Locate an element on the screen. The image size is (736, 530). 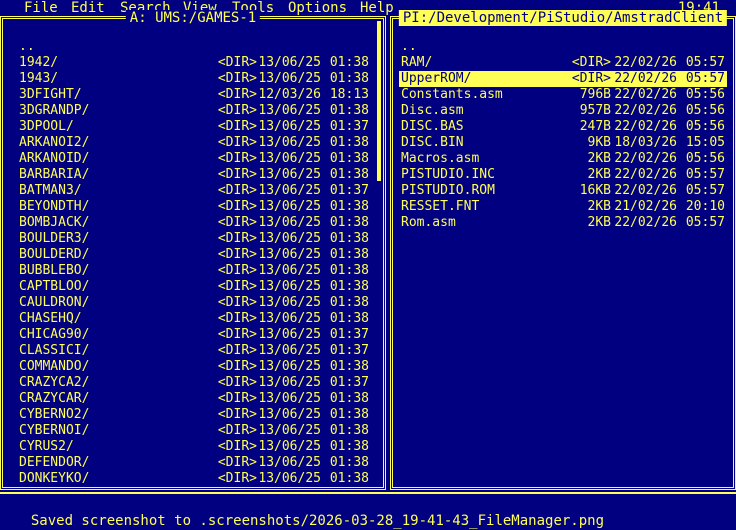
file-row: COMMANDO/ <DIR> 13/06/25 01:38 is located at coordinates (193, 367).